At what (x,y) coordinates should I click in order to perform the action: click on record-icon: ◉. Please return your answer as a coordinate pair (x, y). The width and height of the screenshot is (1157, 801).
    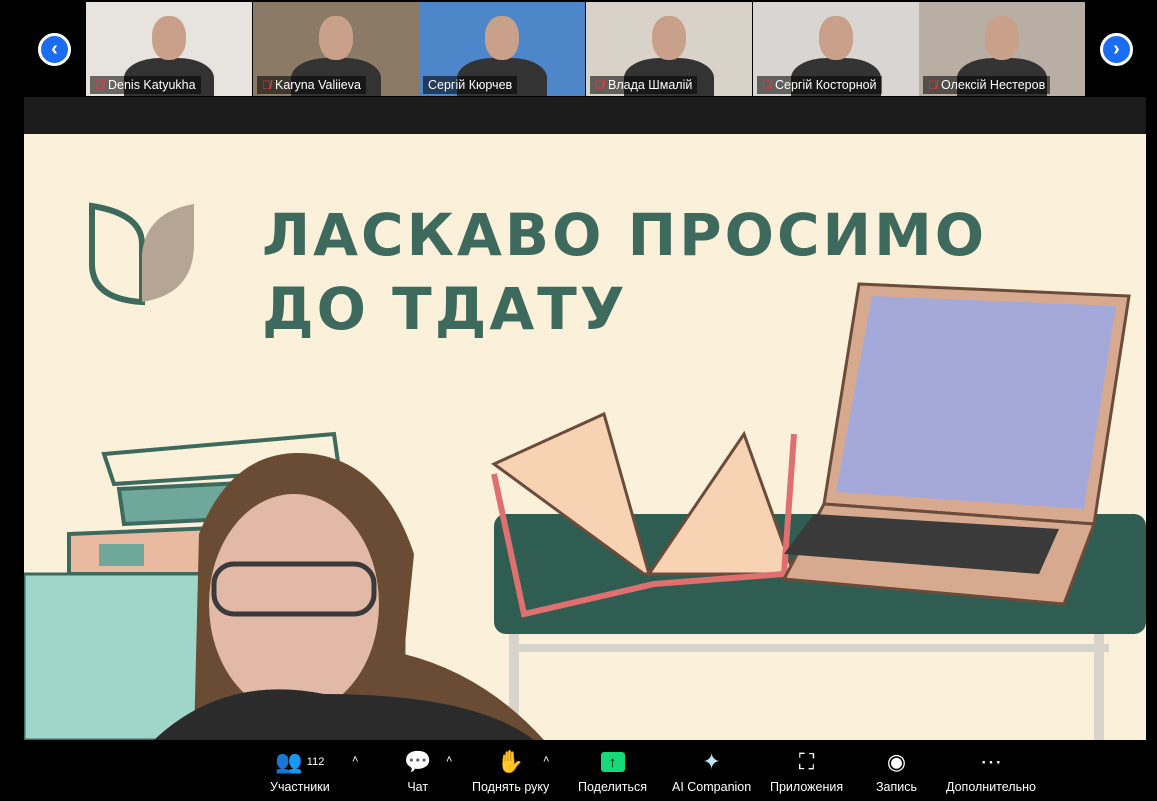
    Looking at the image, I should click on (896, 761).